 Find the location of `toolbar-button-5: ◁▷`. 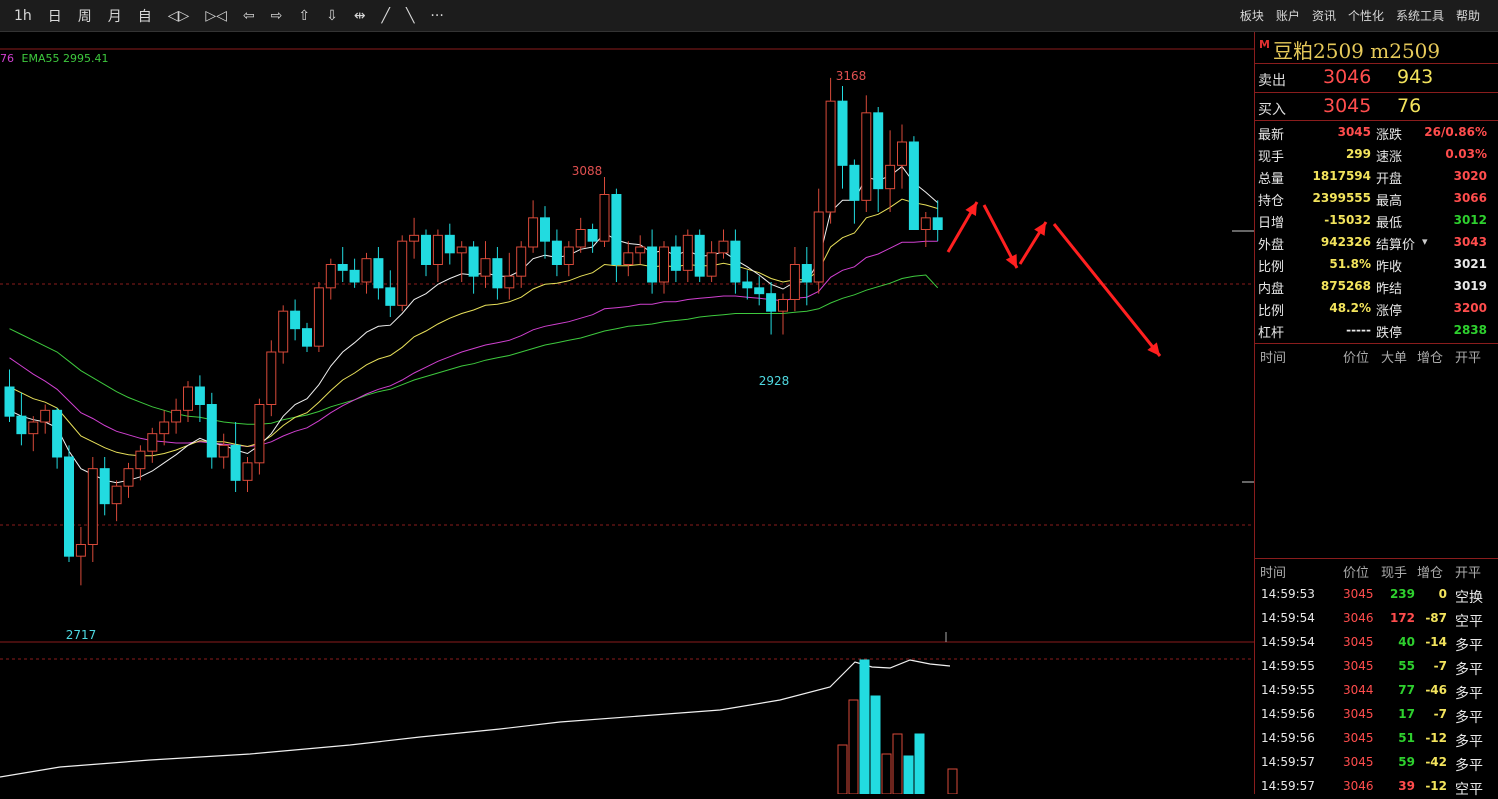

toolbar-button-5: ◁▷ is located at coordinates (179, 16).